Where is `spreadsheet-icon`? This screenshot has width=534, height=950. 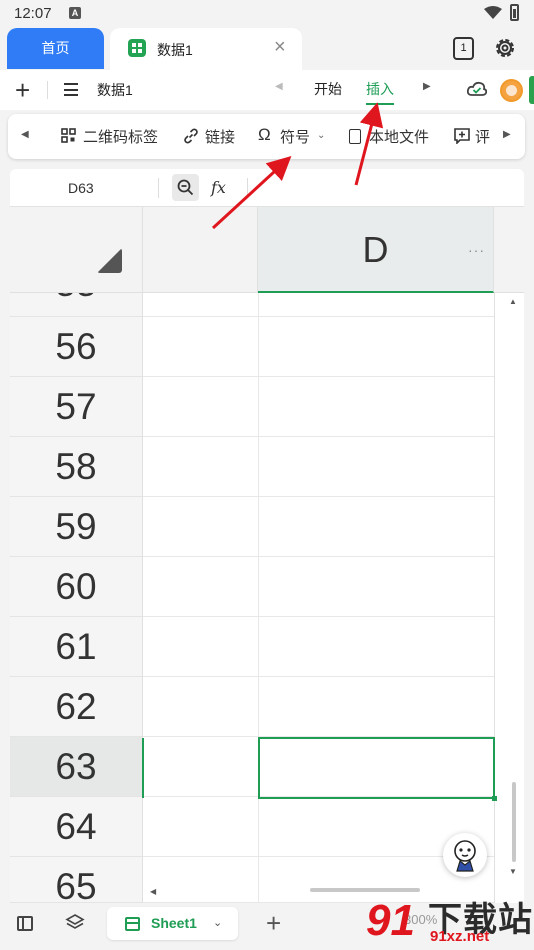 spreadsheet-icon is located at coordinates (137, 48).